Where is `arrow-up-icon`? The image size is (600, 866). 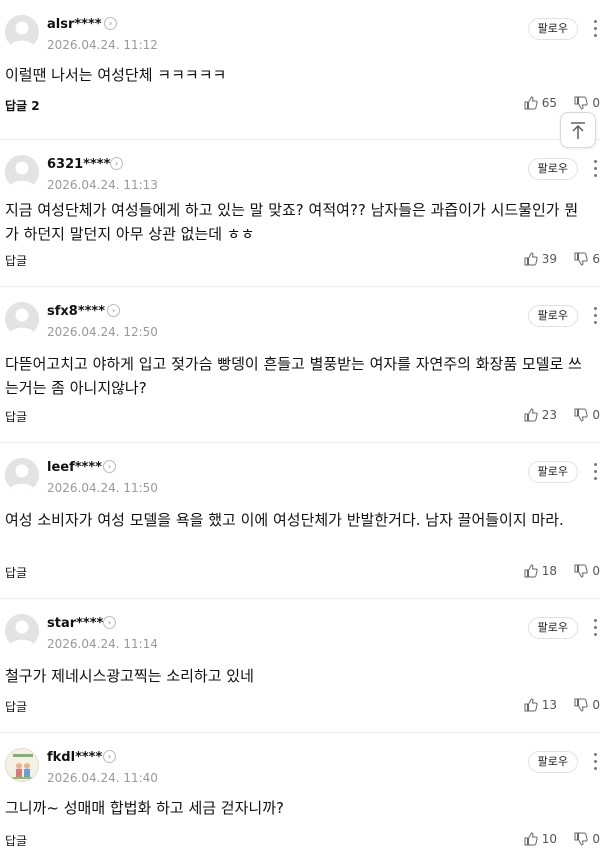
arrow-up-icon is located at coordinates (578, 130).